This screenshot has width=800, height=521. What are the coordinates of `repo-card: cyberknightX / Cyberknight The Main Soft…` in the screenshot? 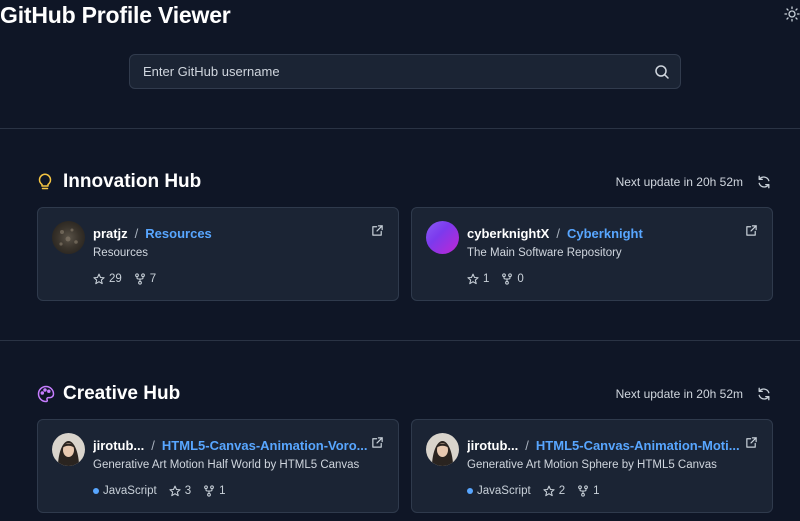 It's located at (592, 254).